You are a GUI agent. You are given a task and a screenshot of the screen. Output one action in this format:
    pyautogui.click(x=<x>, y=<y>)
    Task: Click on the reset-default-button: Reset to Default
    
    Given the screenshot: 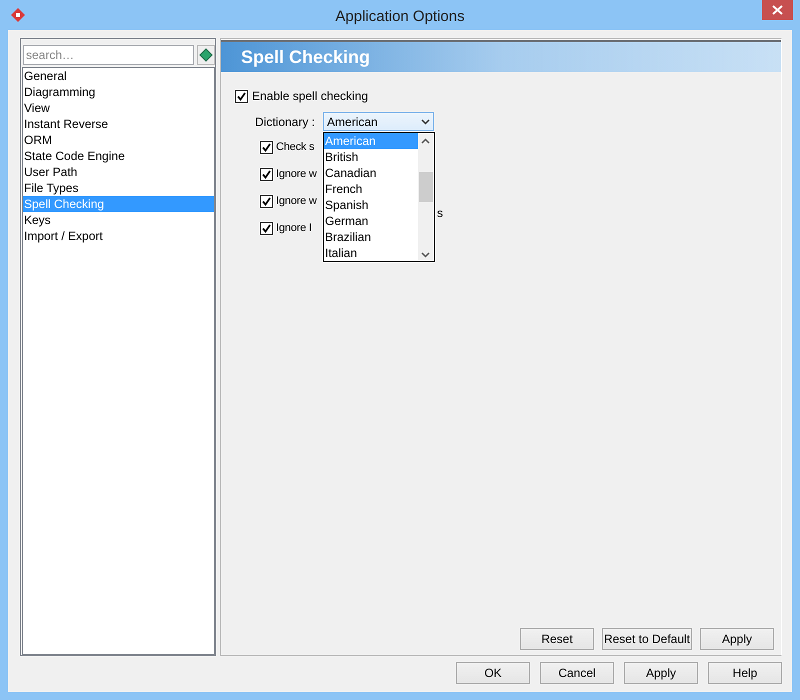 What is the action you would take?
    pyautogui.click(x=647, y=639)
    